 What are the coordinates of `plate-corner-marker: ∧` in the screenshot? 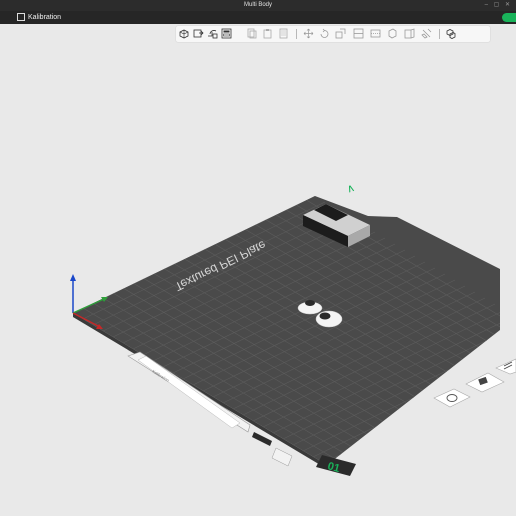 It's located at (351, 188).